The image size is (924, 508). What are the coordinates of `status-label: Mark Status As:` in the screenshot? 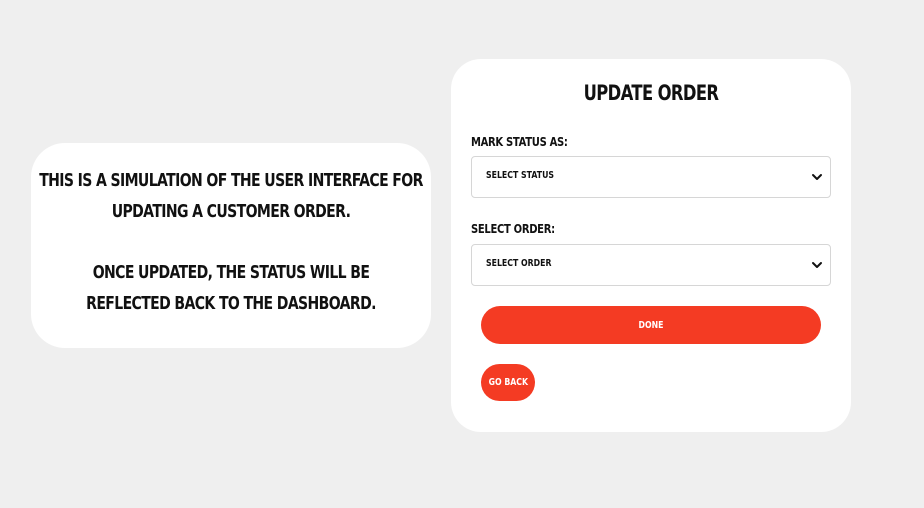 It's located at (519, 141).